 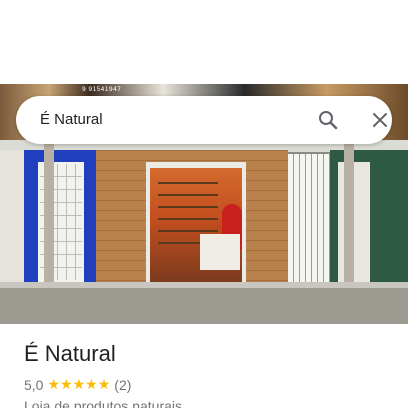 What do you see at coordinates (204, 120) in the screenshot?
I see `search-bar: É Natural` at bounding box center [204, 120].